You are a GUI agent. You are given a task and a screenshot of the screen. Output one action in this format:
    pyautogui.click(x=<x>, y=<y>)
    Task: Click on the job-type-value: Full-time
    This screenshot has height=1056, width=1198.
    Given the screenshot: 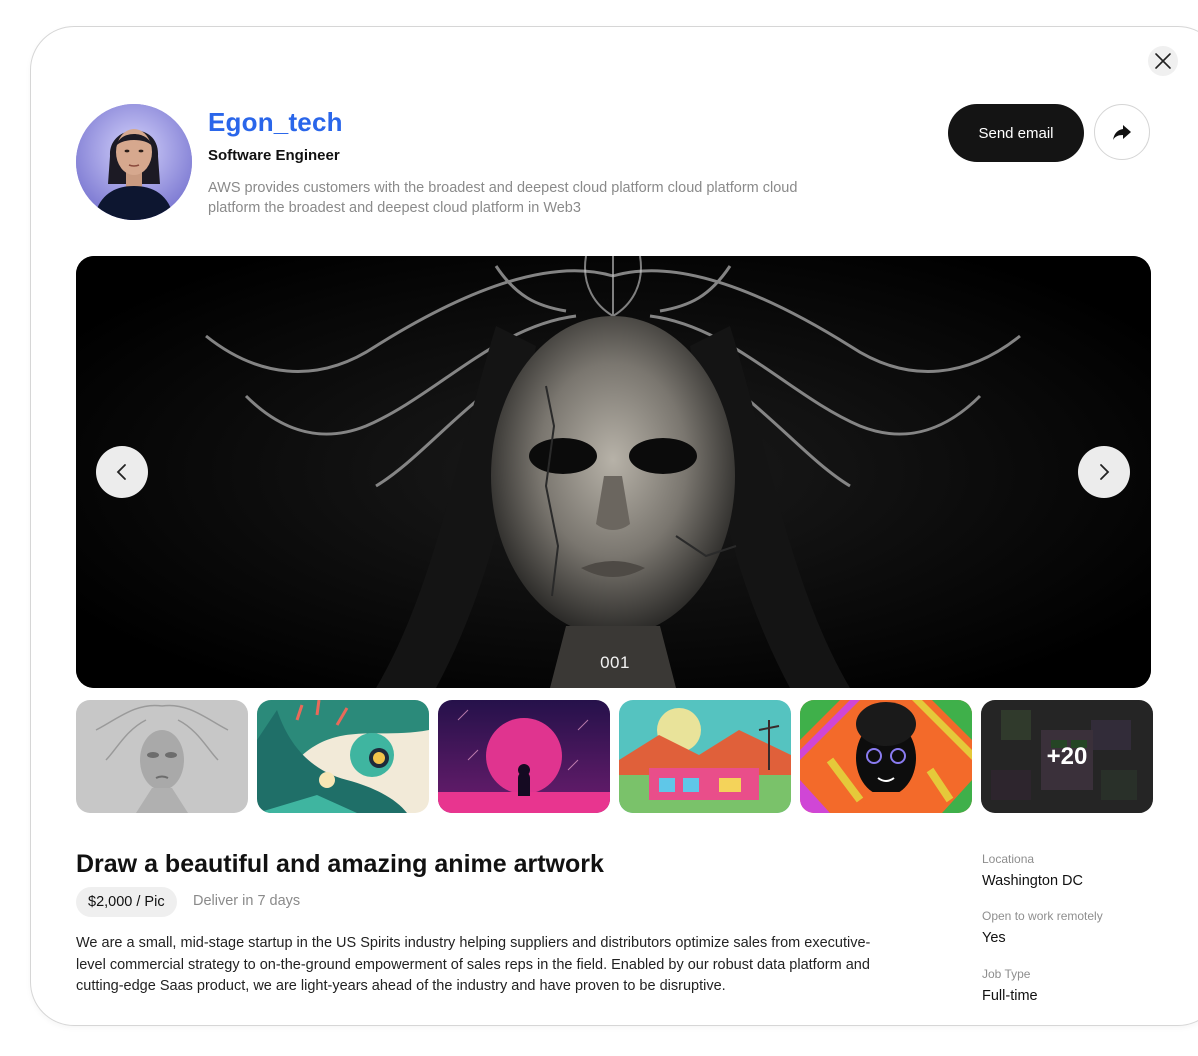 What is the action you would take?
    pyautogui.click(x=1010, y=996)
    